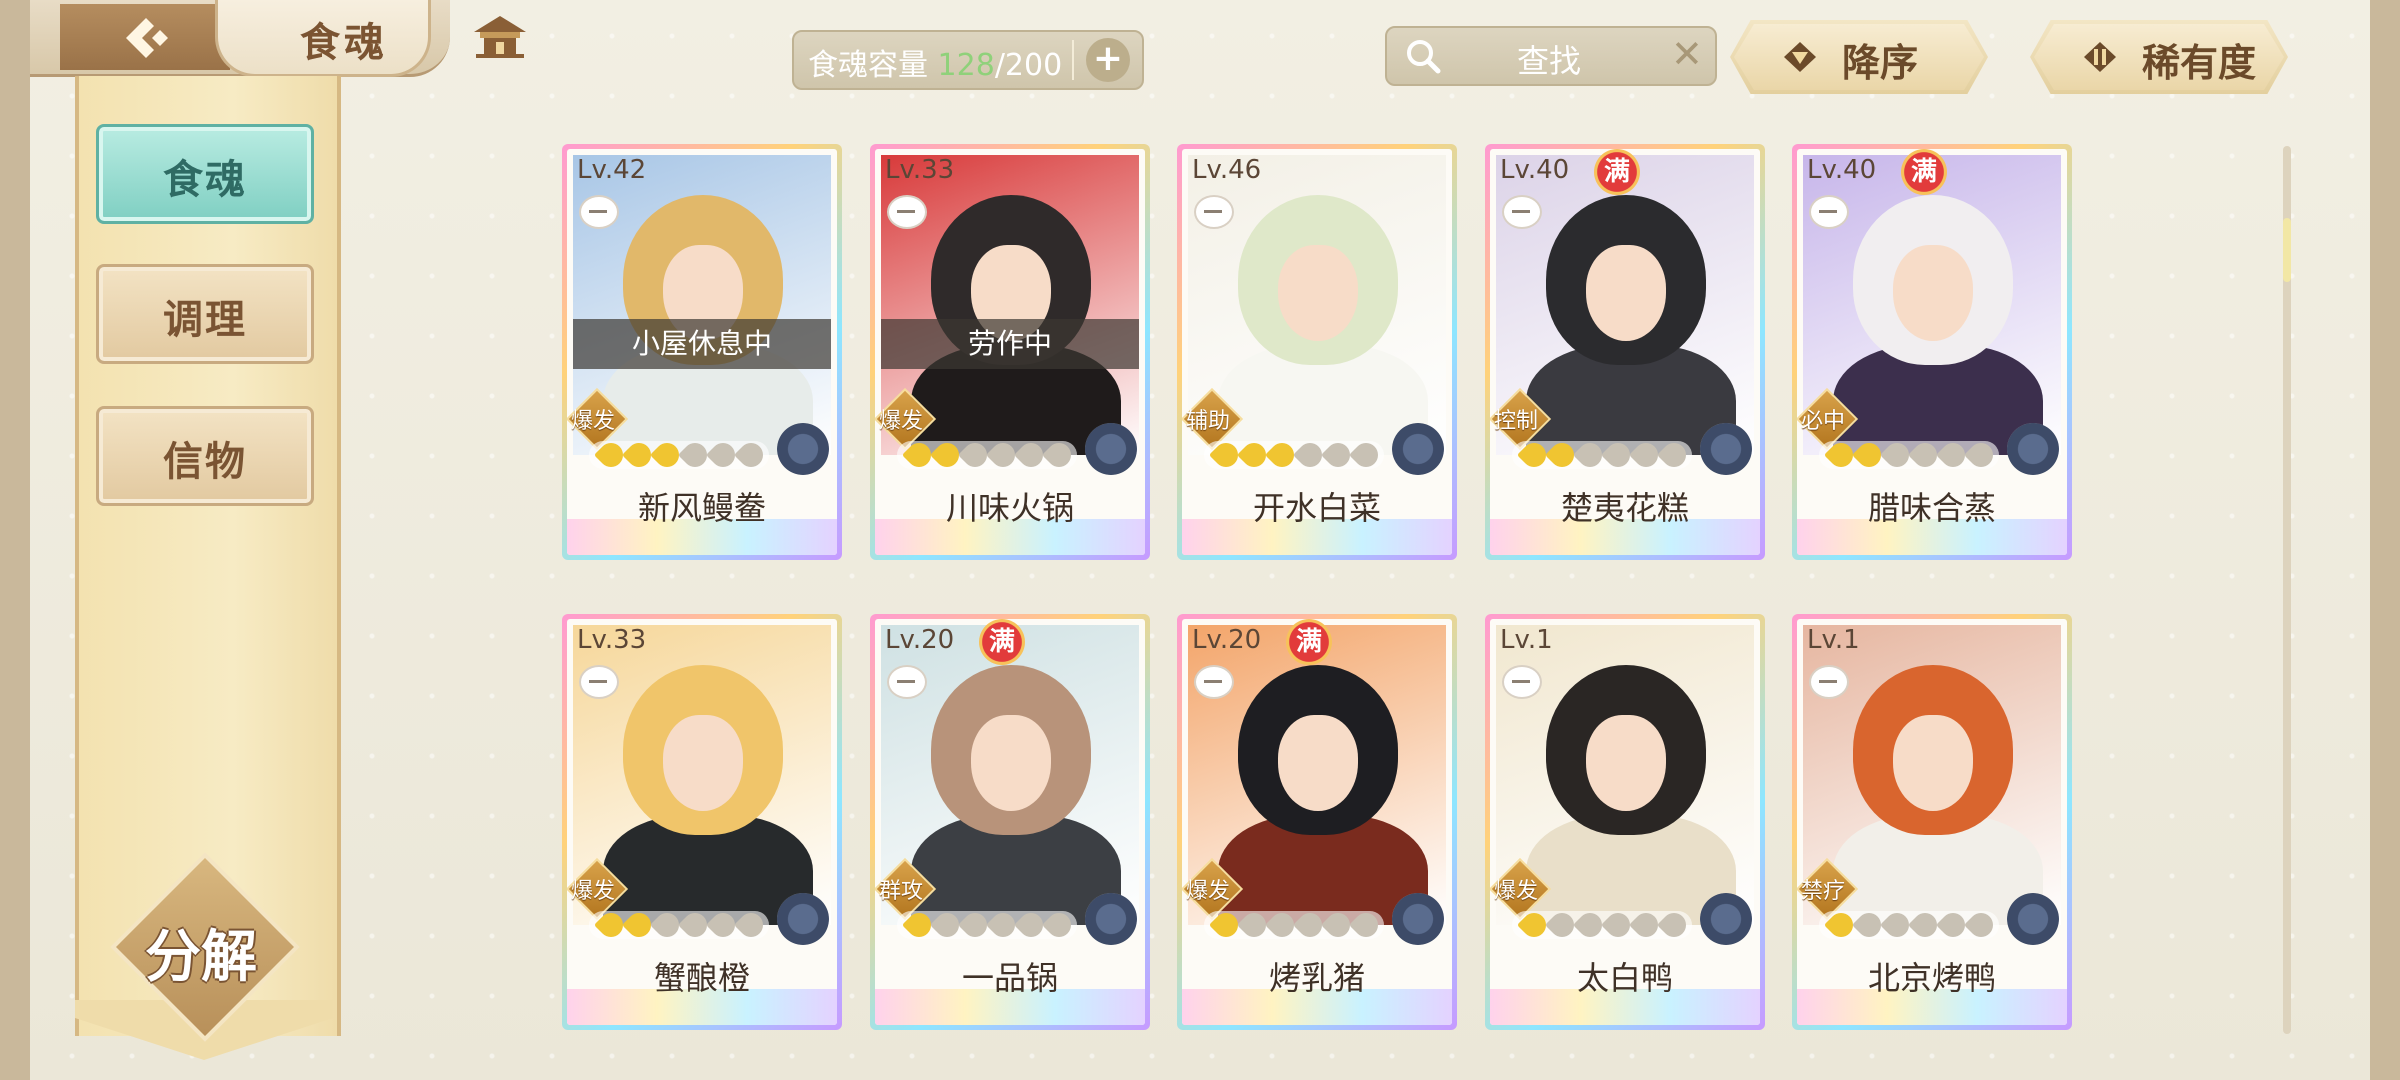 This screenshot has height=1080, width=2400. What do you see at coordinates (205, 320) in the screenshot?
I see `sidebar-item-label: 调理` at bounding box center [205, 320].